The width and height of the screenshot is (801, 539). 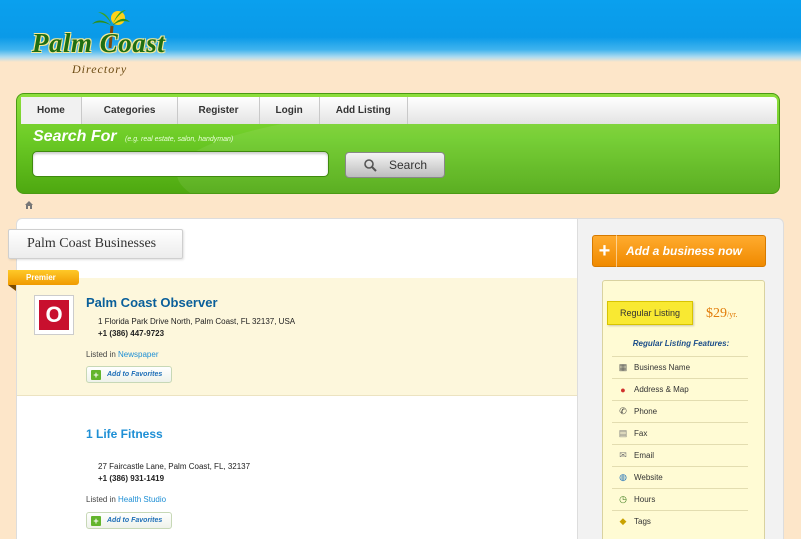 What do you see at coordinates (623, 367) in the screenshot?
I see `building-icon: ▦` at bounding box center [623, 367].